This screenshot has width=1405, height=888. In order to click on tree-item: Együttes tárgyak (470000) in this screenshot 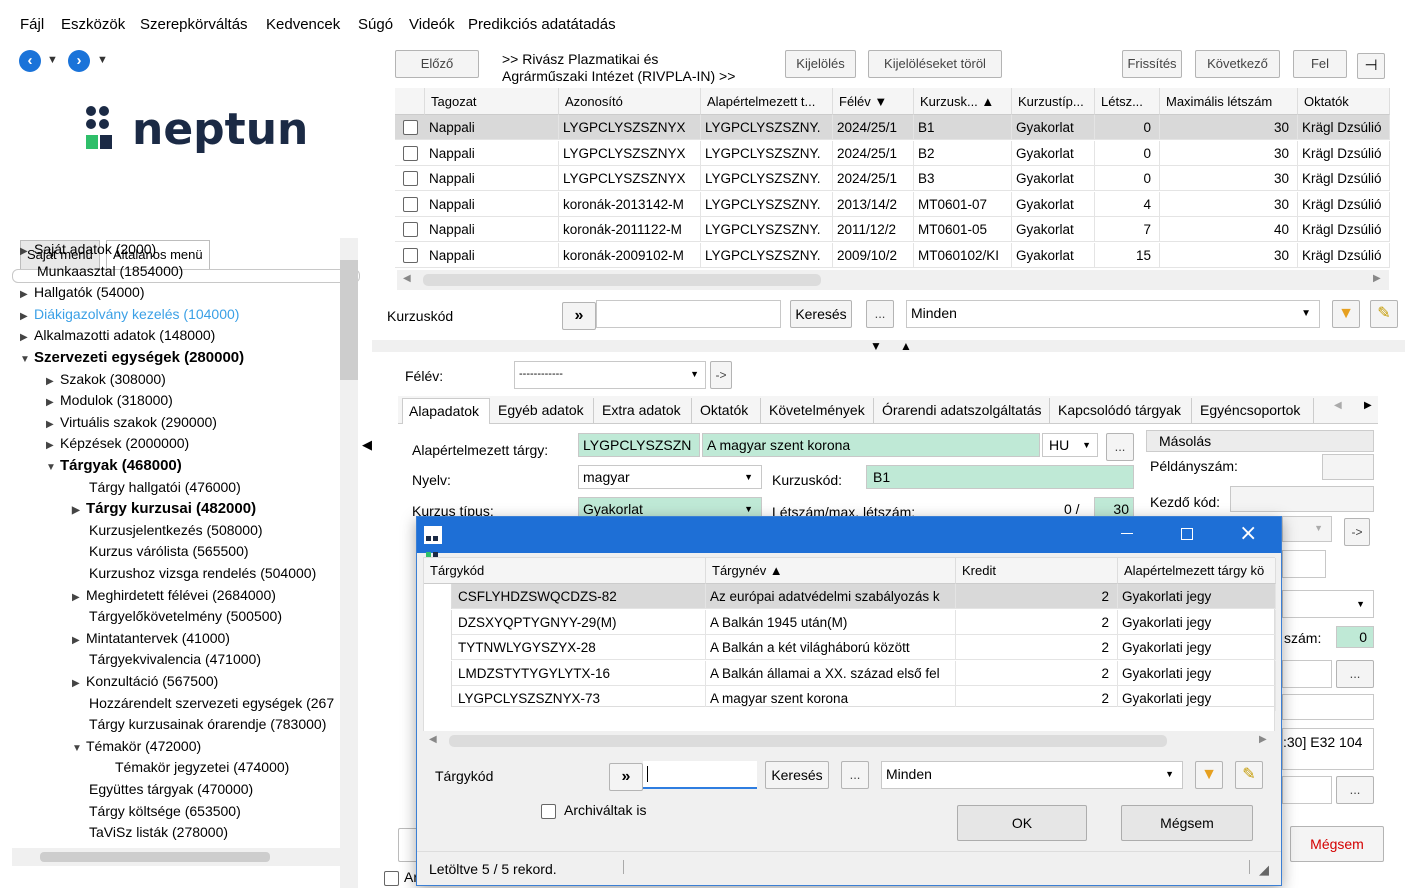, I will do `click(162, 789)`.